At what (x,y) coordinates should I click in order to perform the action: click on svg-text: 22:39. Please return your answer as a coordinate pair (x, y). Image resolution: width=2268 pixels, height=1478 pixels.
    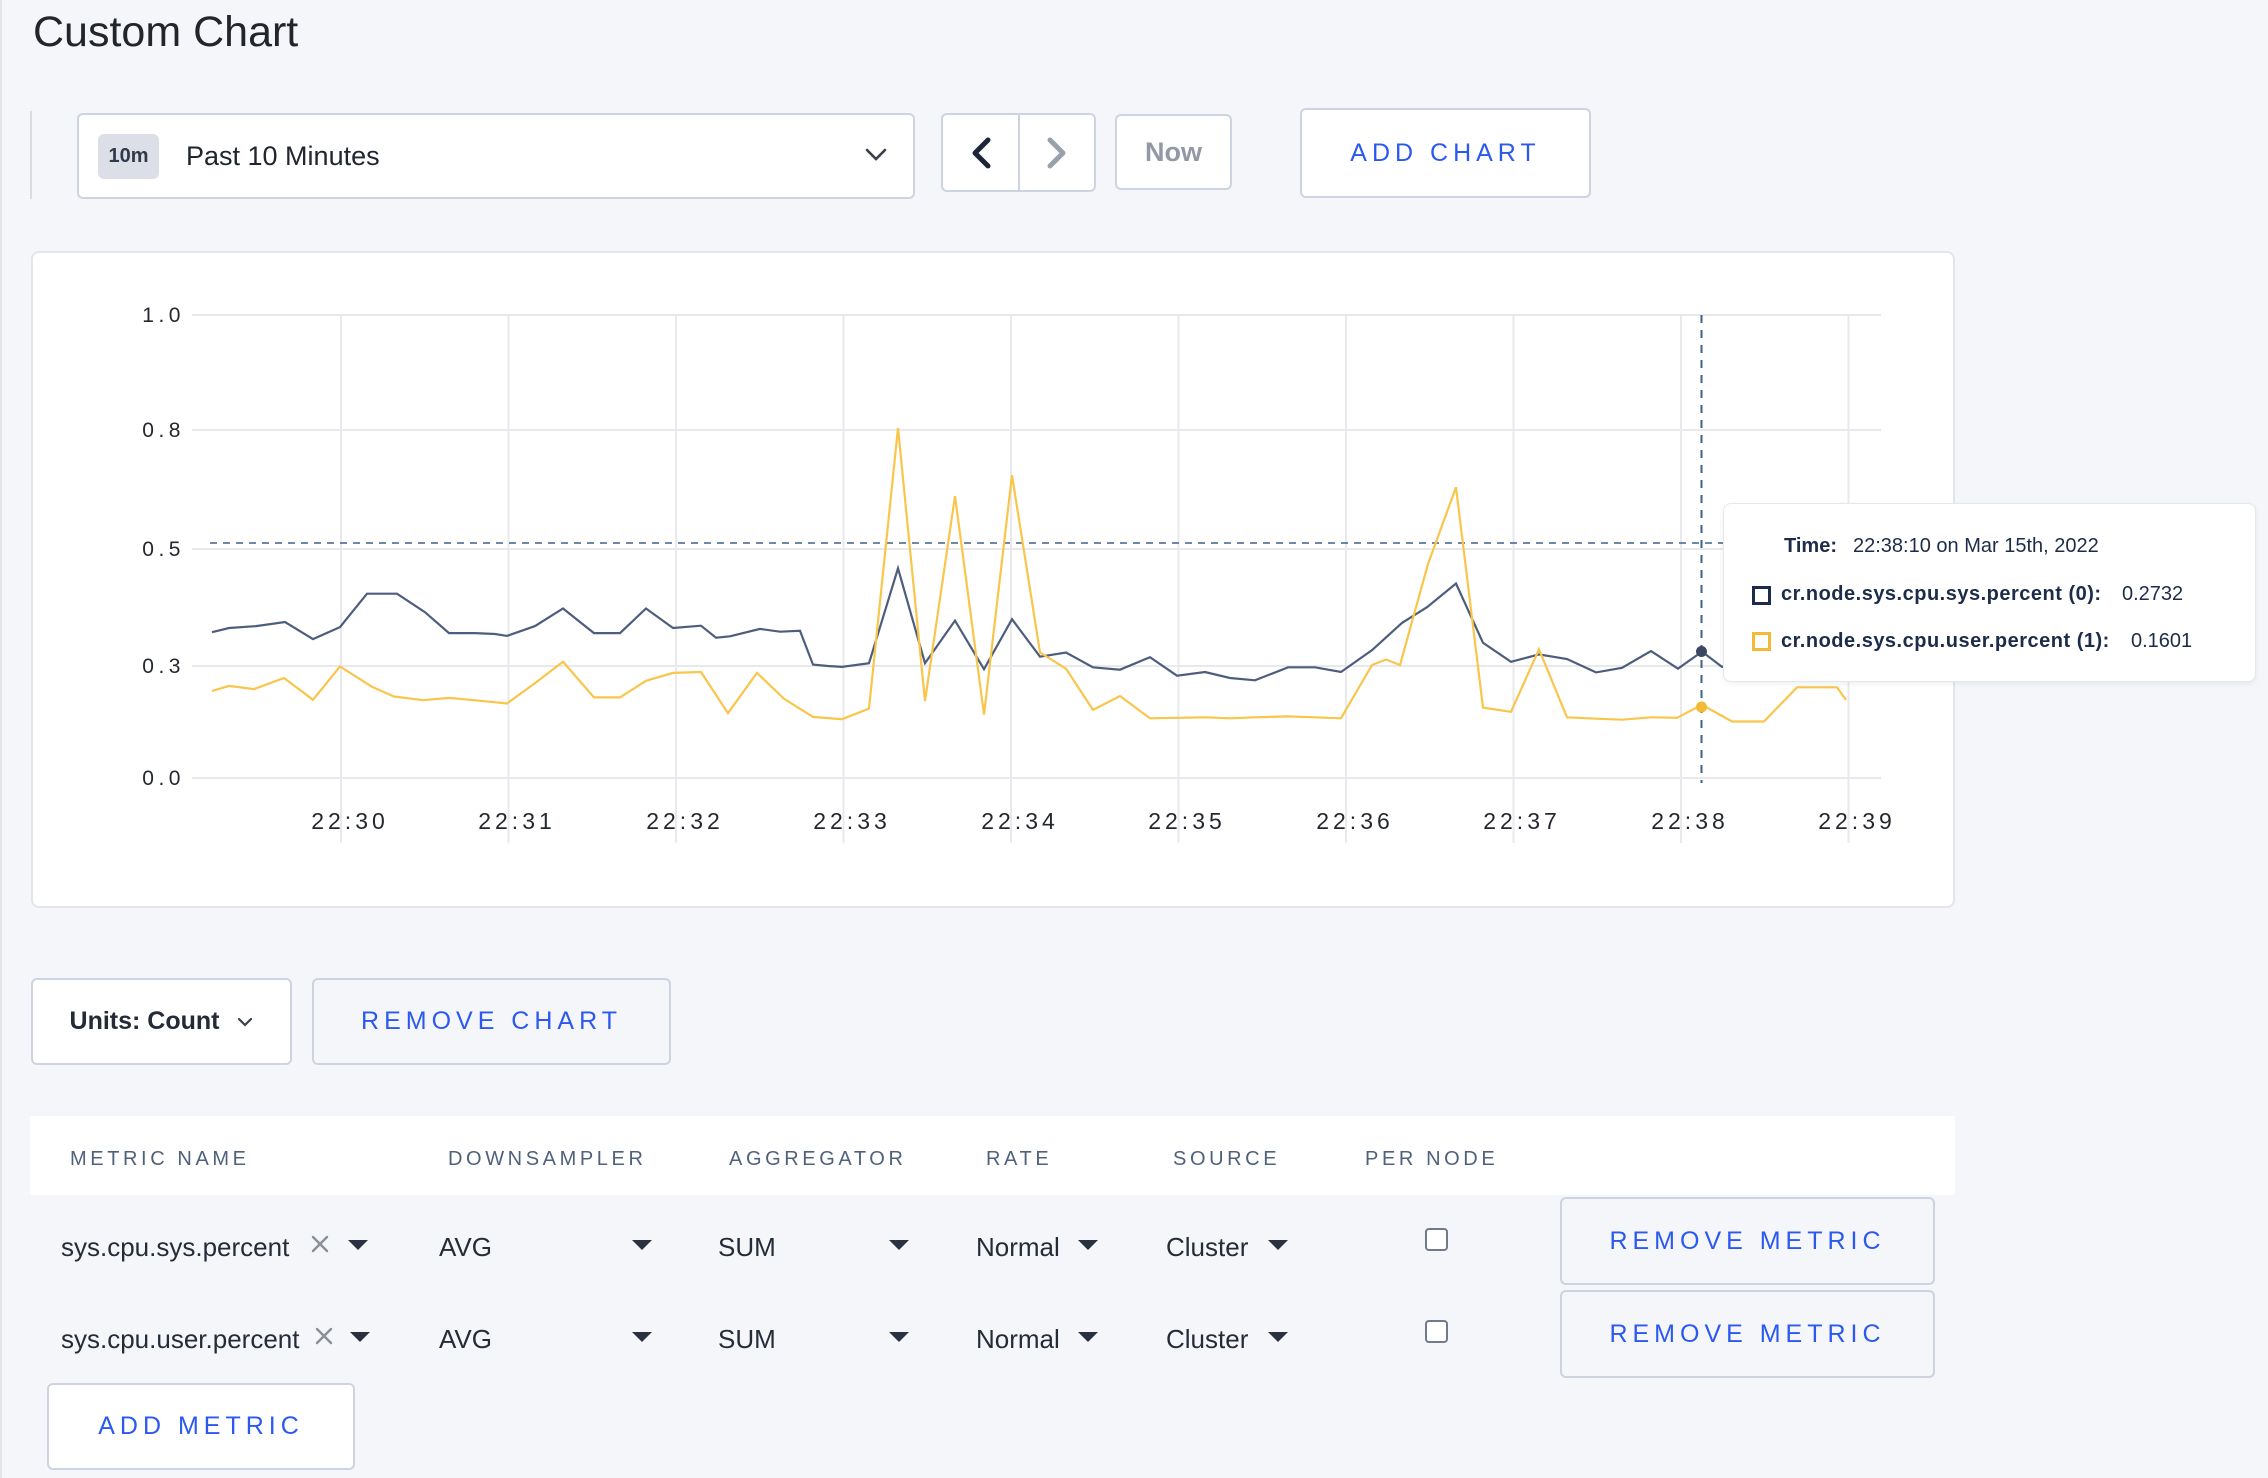
    Looking at the image, I should click on (1857, 821).